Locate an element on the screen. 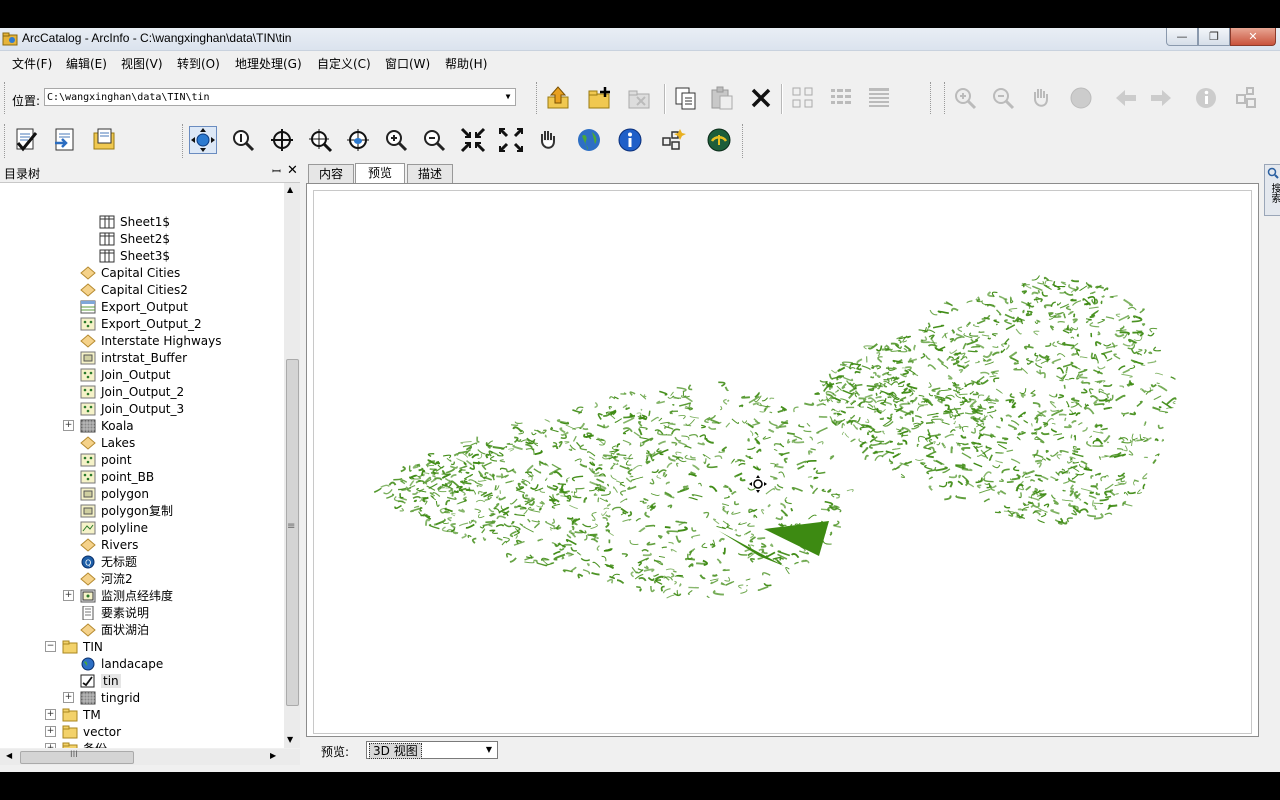 Image resolution: width=1280 pixels, height=800 pixels. create-thumbnail-button is located at coordinates (673, 140).